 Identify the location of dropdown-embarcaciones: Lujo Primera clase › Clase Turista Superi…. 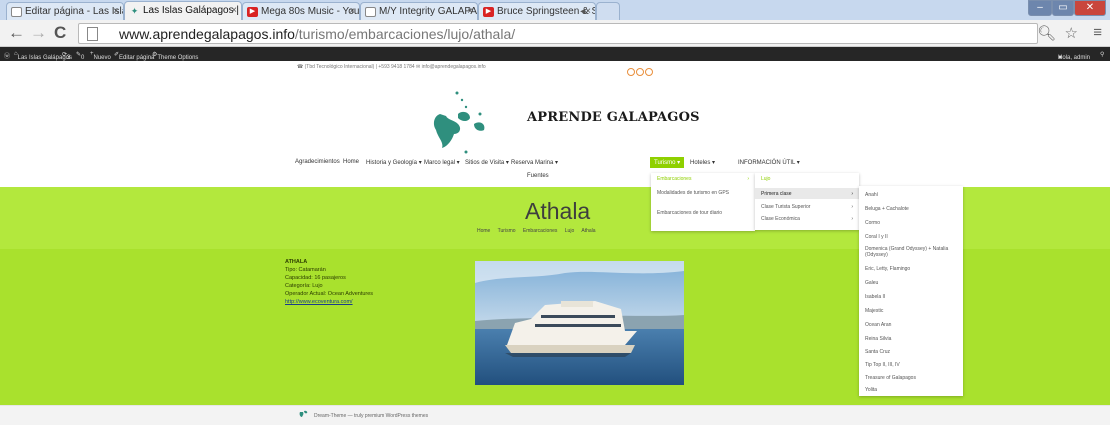
(807, 201).